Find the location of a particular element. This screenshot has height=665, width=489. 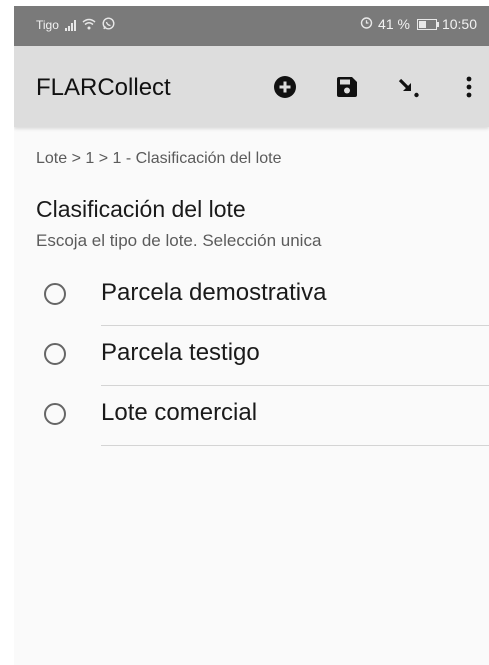

add-icon is located at coordinates (285, 87).